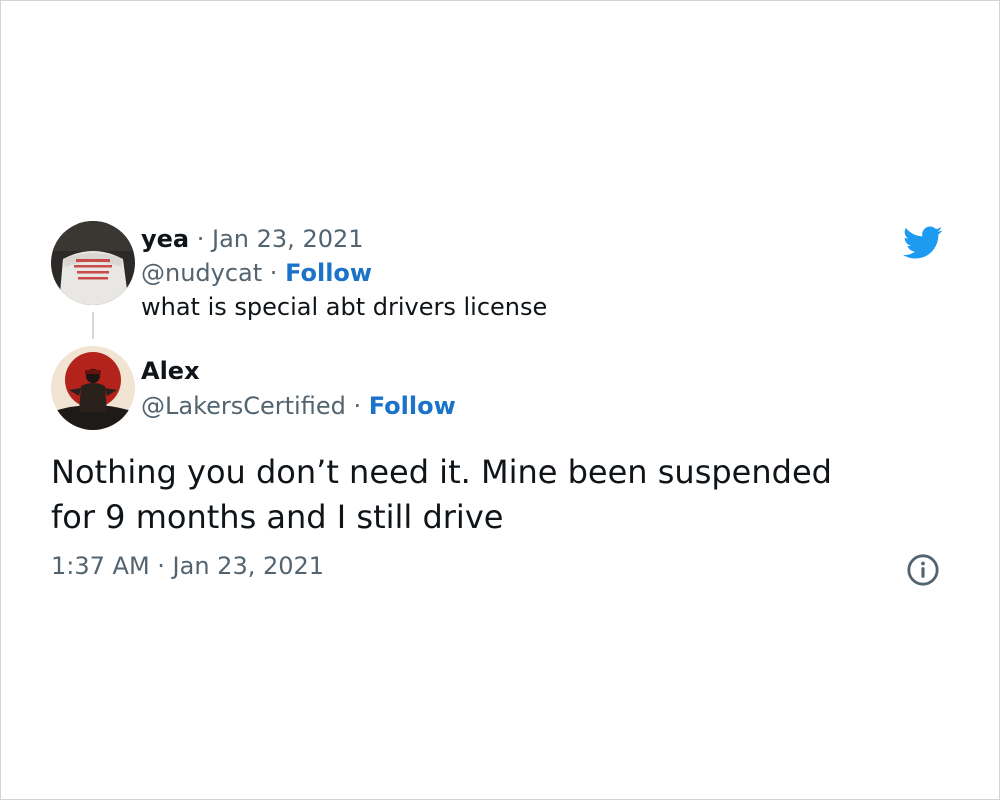 The image size is (1000, 800). Describe the element at coordinates (93, 263) in the screenshot. I see `avatar-nudycat` at that location.